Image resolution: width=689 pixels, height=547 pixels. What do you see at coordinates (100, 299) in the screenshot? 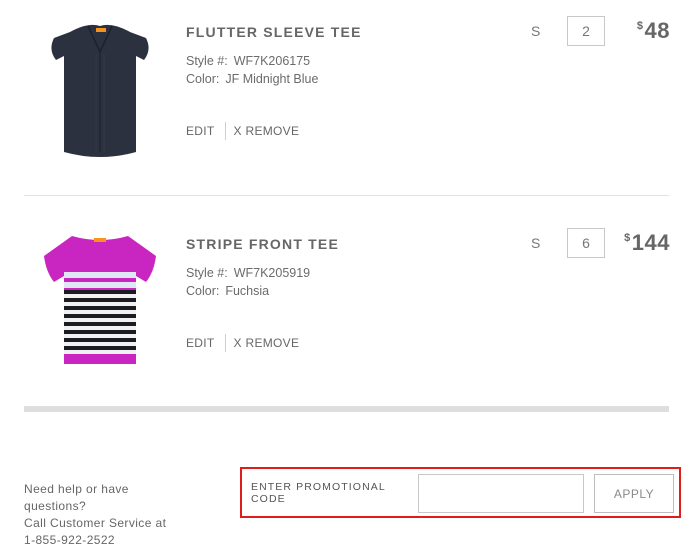
I see `product-image-stripe-front-tee` at bounding box center [100, 299].